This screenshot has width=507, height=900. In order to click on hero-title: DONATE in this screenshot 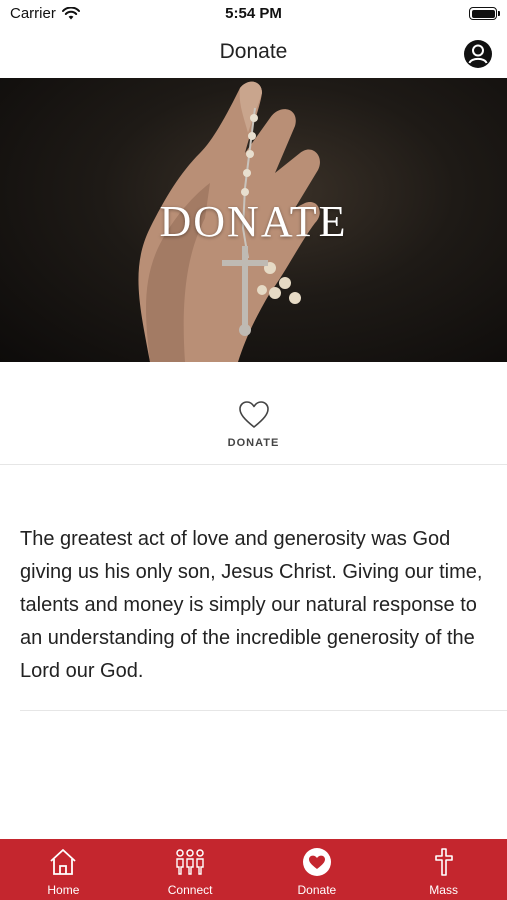, I will do `click(253, 221)`.